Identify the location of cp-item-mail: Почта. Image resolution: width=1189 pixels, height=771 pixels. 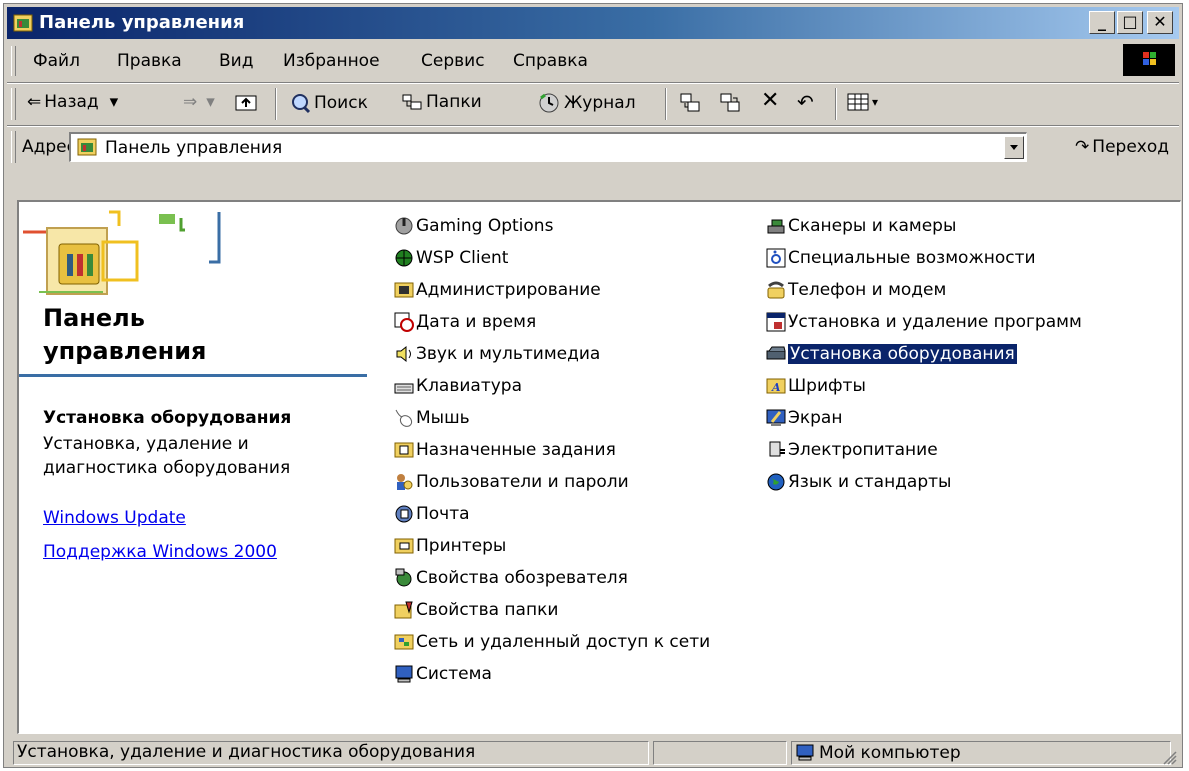
(432, 514).